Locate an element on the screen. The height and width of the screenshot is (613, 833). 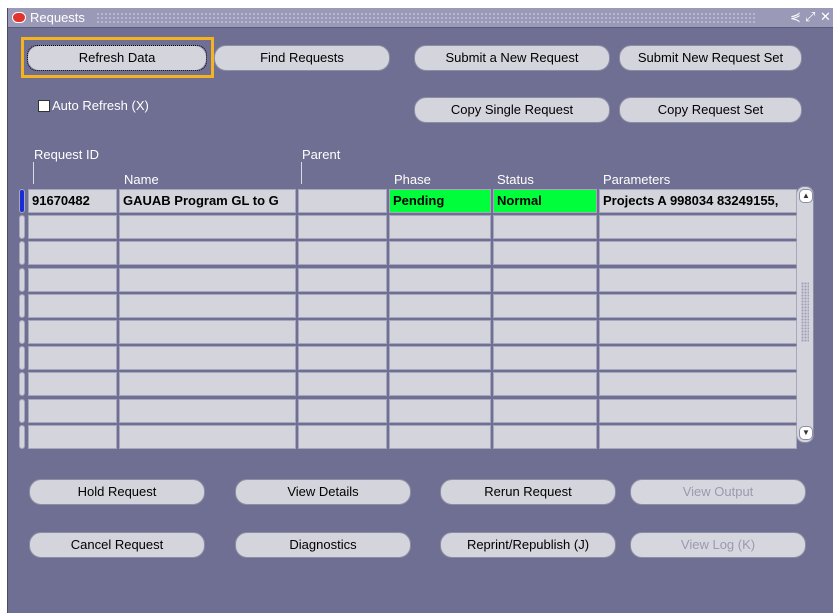
auto-refresh-label: Auto Refresh (X) is located at coordinates (100, 105).